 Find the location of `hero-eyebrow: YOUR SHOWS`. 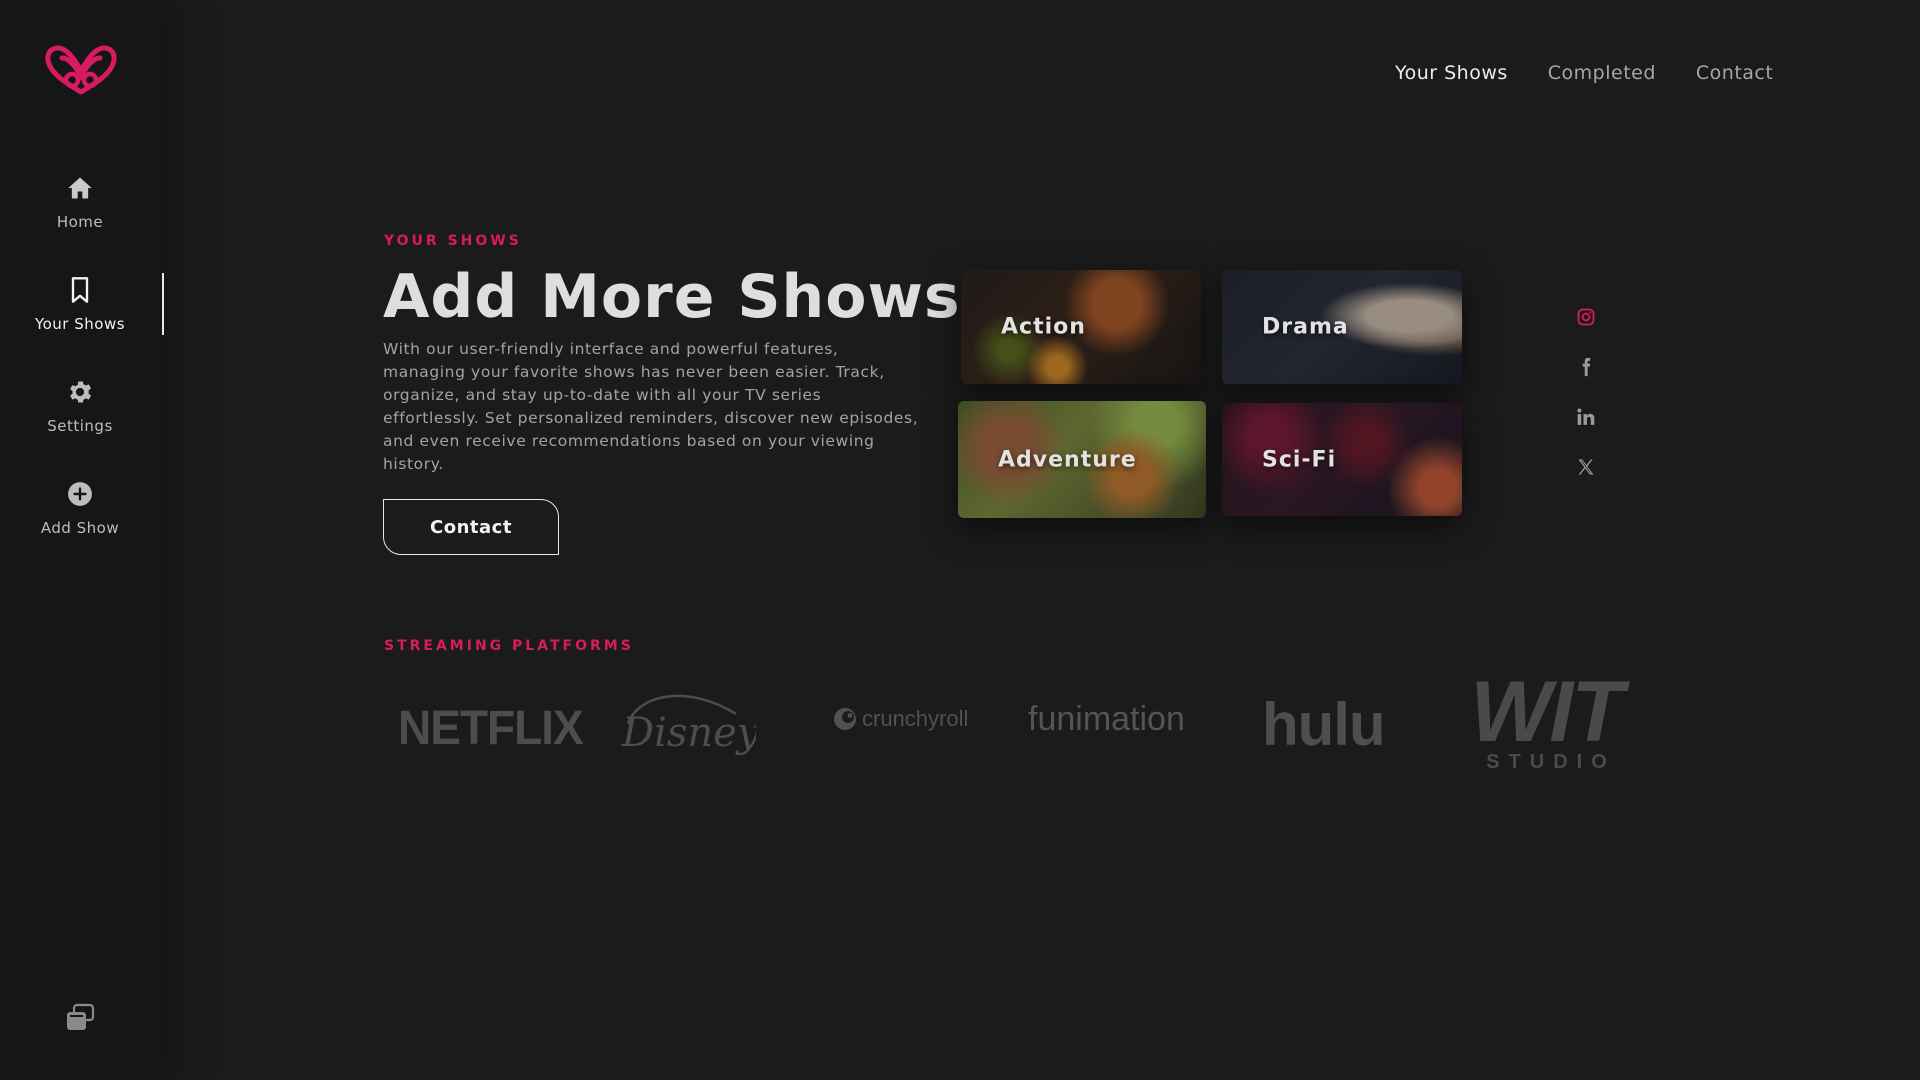

hero-eyebrow: YOUR SHOWS is located at coordinates (453, 241).